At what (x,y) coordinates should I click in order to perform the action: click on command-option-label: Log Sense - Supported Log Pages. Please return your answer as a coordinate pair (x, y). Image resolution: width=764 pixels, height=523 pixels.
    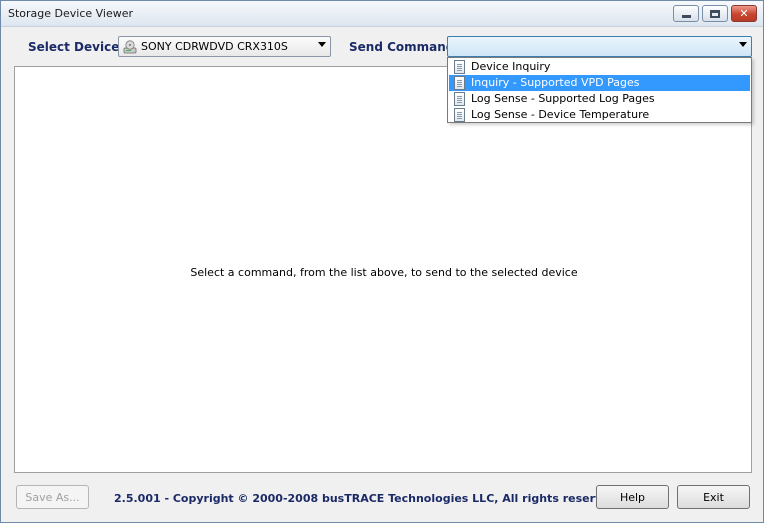
    Looking at the image, I should click on (563, 98).